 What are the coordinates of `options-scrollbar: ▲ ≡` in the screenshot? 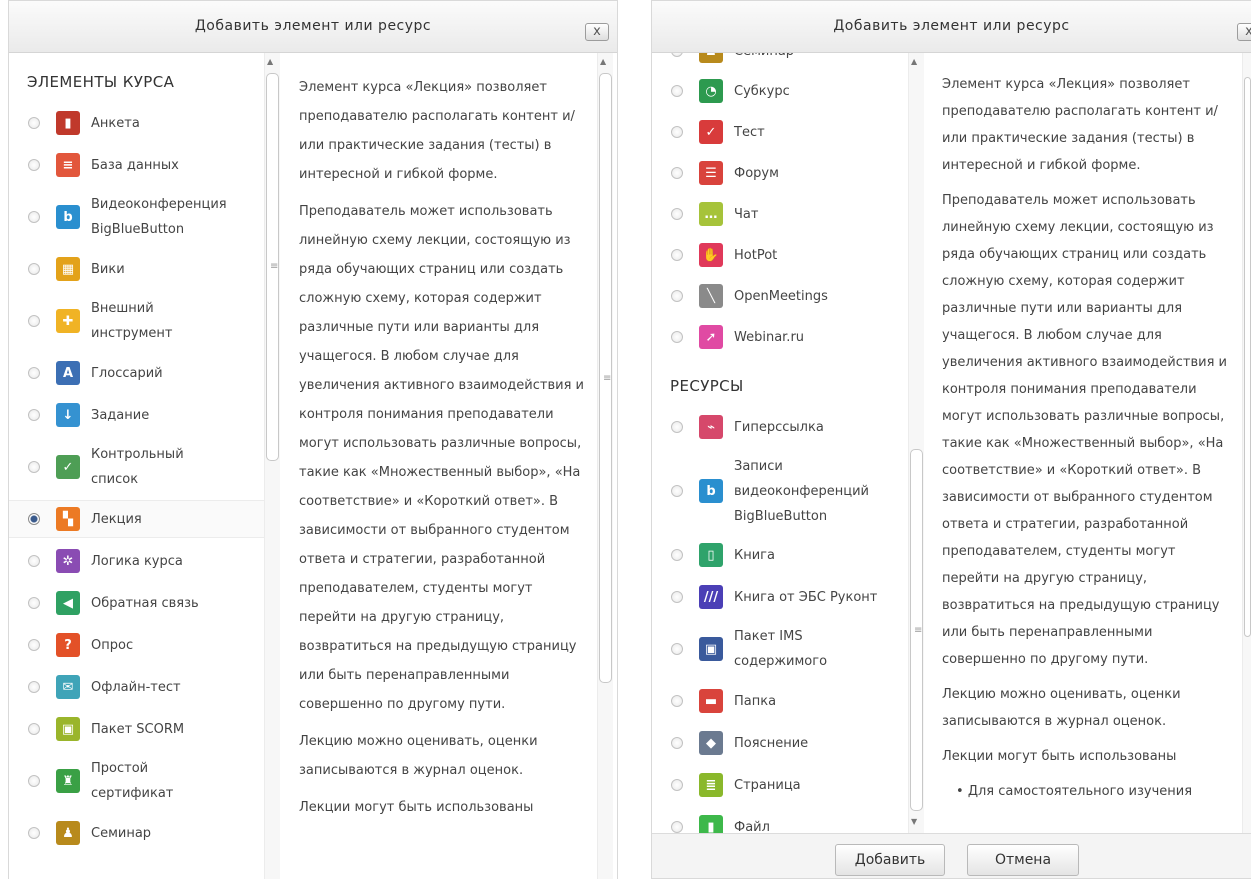 It's located at (272, 466).